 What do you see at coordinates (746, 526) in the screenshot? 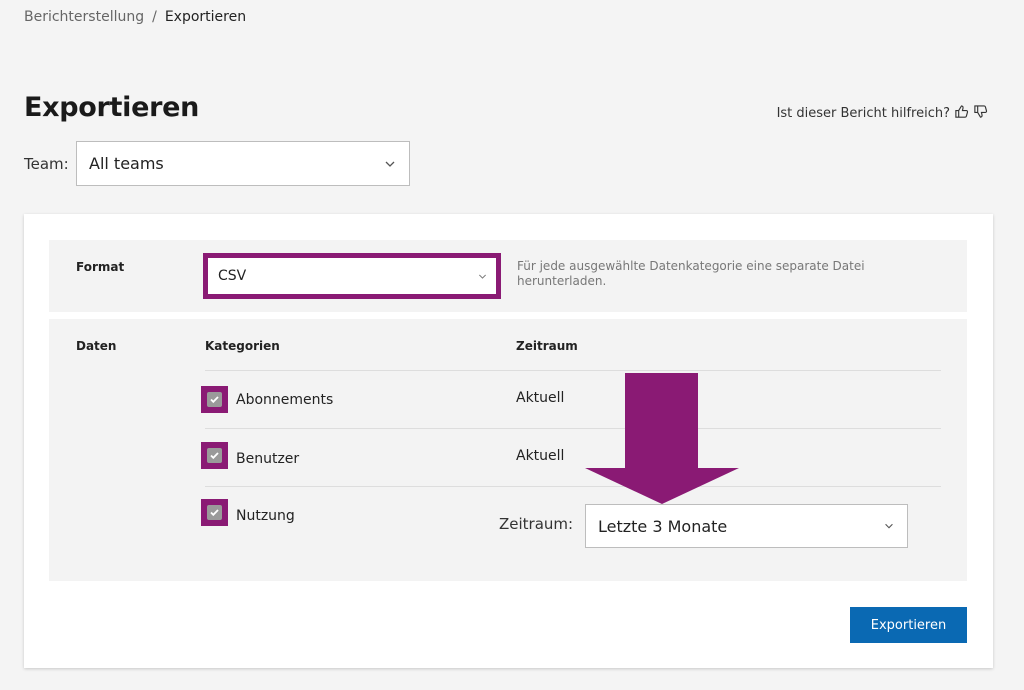
I see `zeitraum-select: Letzte 3 Monate` at bounding box center [746, 526].